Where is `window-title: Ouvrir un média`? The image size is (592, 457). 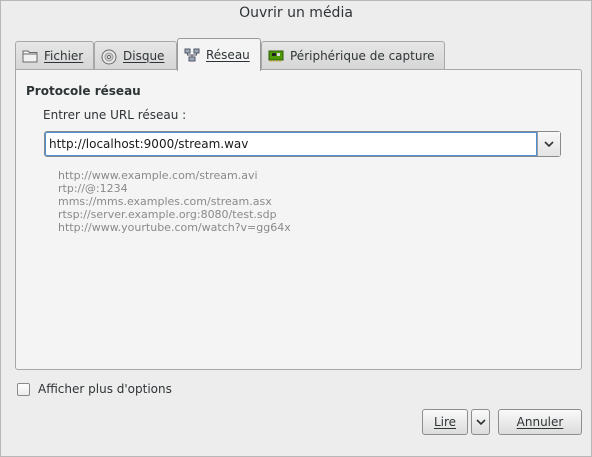
window-title: Ouvrir un média is located at coordinates (296, 13).